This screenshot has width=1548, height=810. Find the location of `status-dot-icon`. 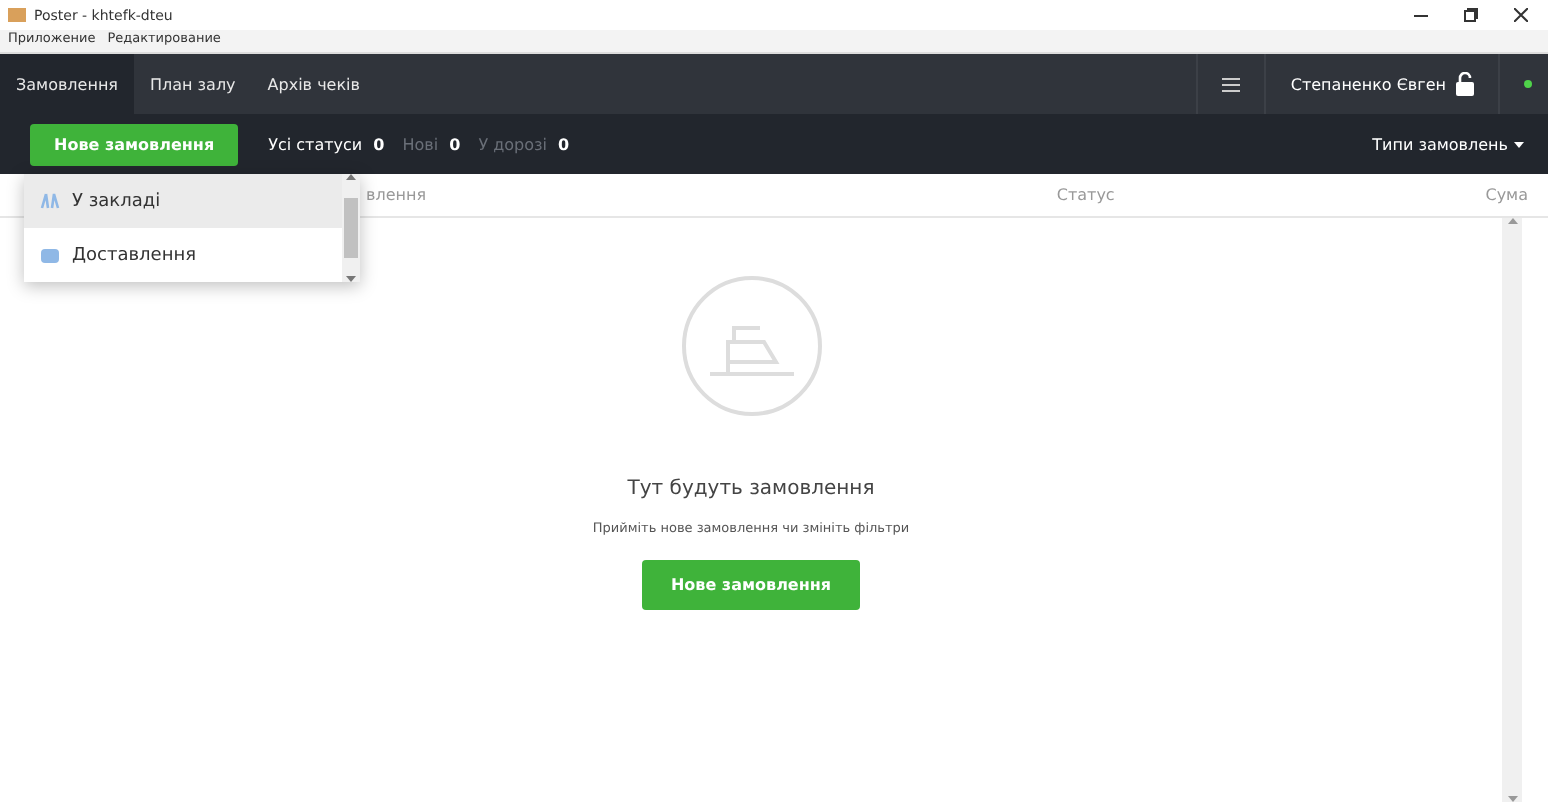

status-dot-icon is located at coordinates (1528, 84).